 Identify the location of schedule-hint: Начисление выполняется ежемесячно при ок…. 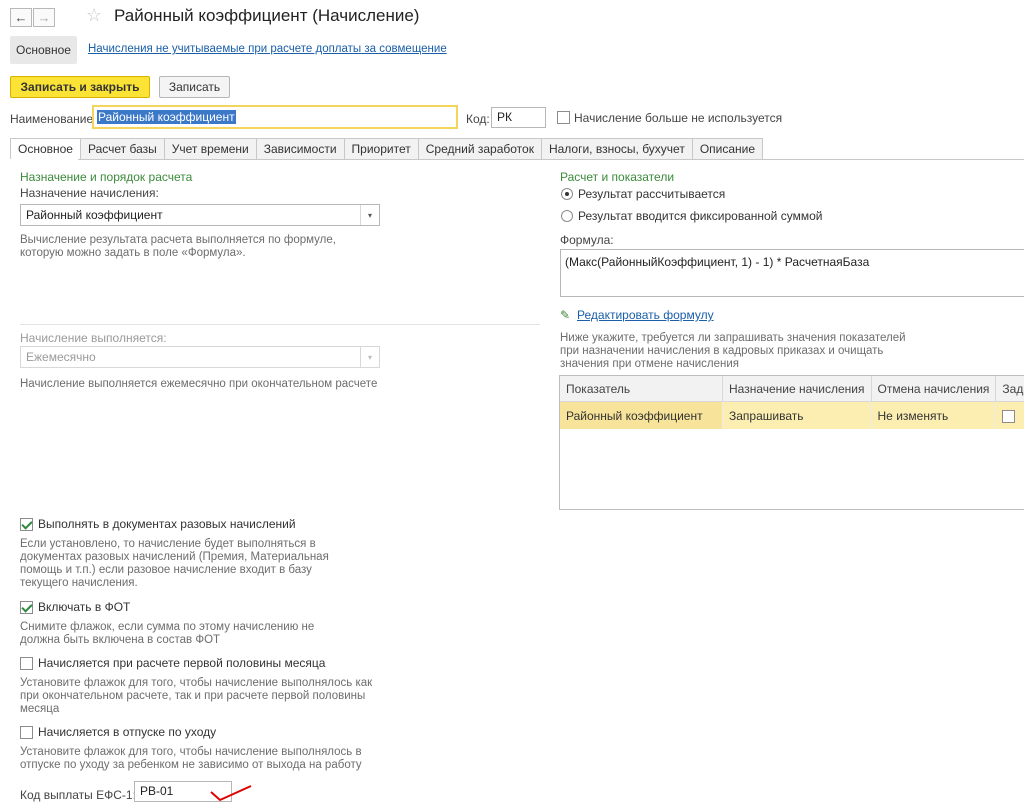
(199, 384).